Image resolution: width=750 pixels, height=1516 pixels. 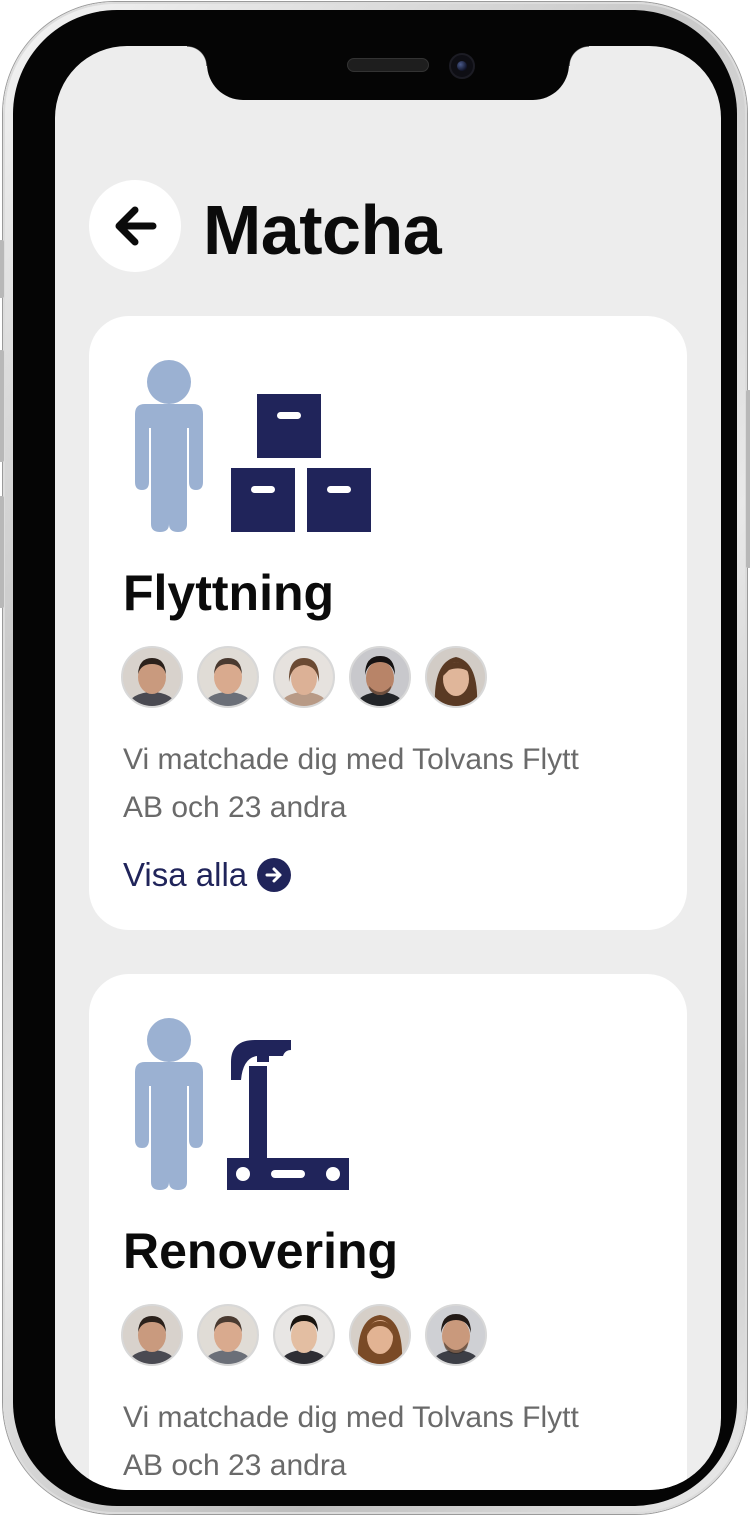 What do you see at coordinates (253, 446) in the screenshot?
I see `person-with-boxes-icon` at bounding box center [253, 446].